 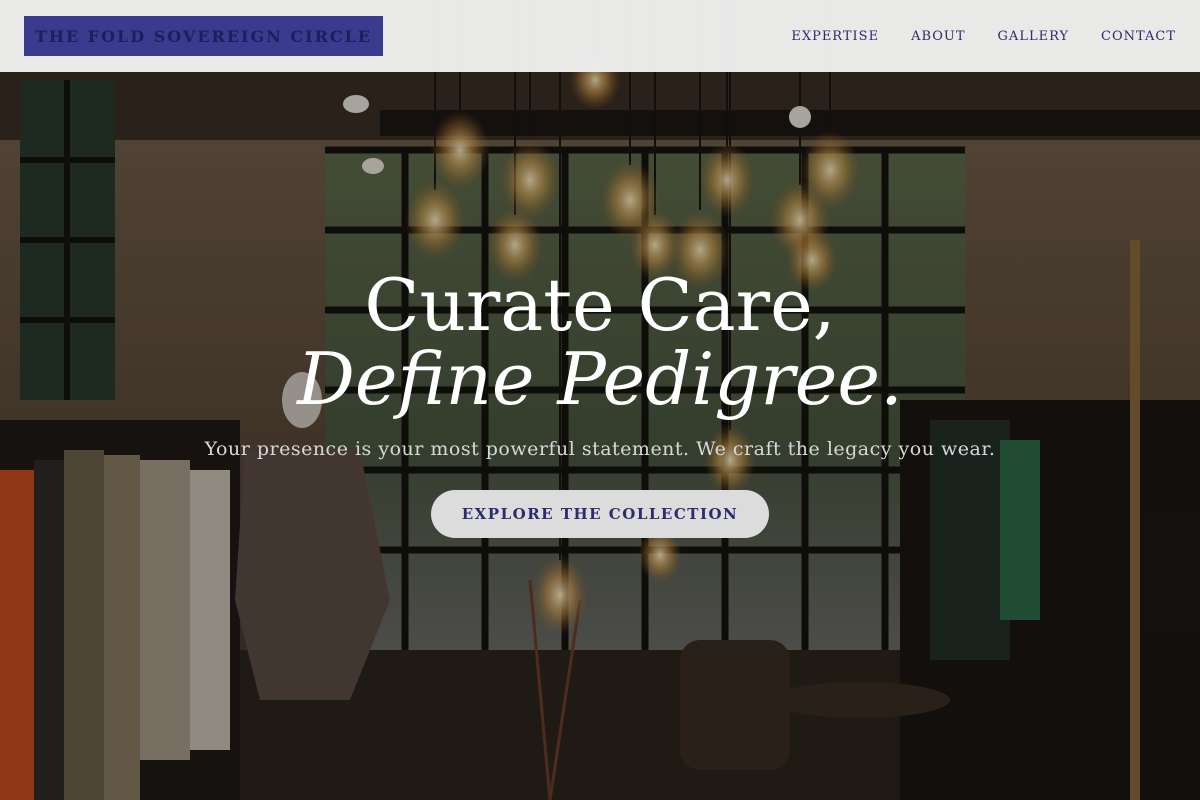 What do you see at coordinates (600, 379) in the screenshot?
I see `hero-title-line-2: Define Pedigree.` at bounding box center [600, 379].